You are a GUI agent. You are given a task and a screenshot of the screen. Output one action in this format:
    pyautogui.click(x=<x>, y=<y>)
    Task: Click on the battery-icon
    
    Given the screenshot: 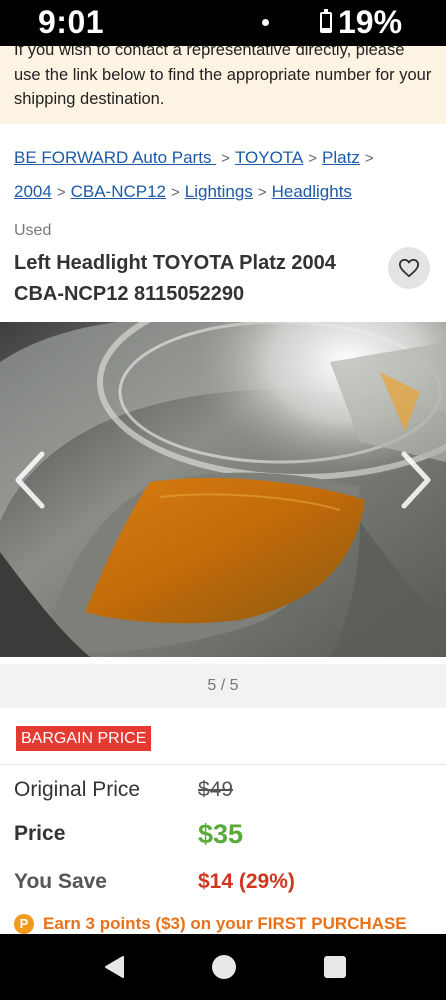 What is the action you would take?
    pyautogui.click(x=326, y=21)
    